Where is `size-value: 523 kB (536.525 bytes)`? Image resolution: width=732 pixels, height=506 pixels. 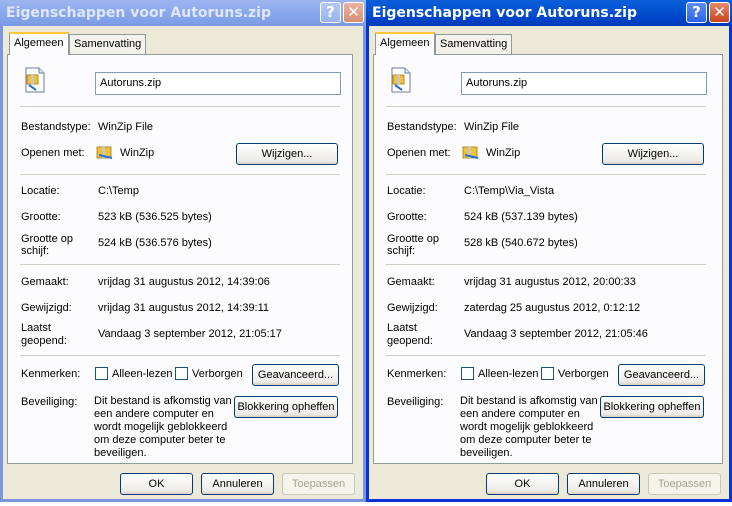
size-value: 523 kB (536.525 bytes) is located at coordinates (155, 217).